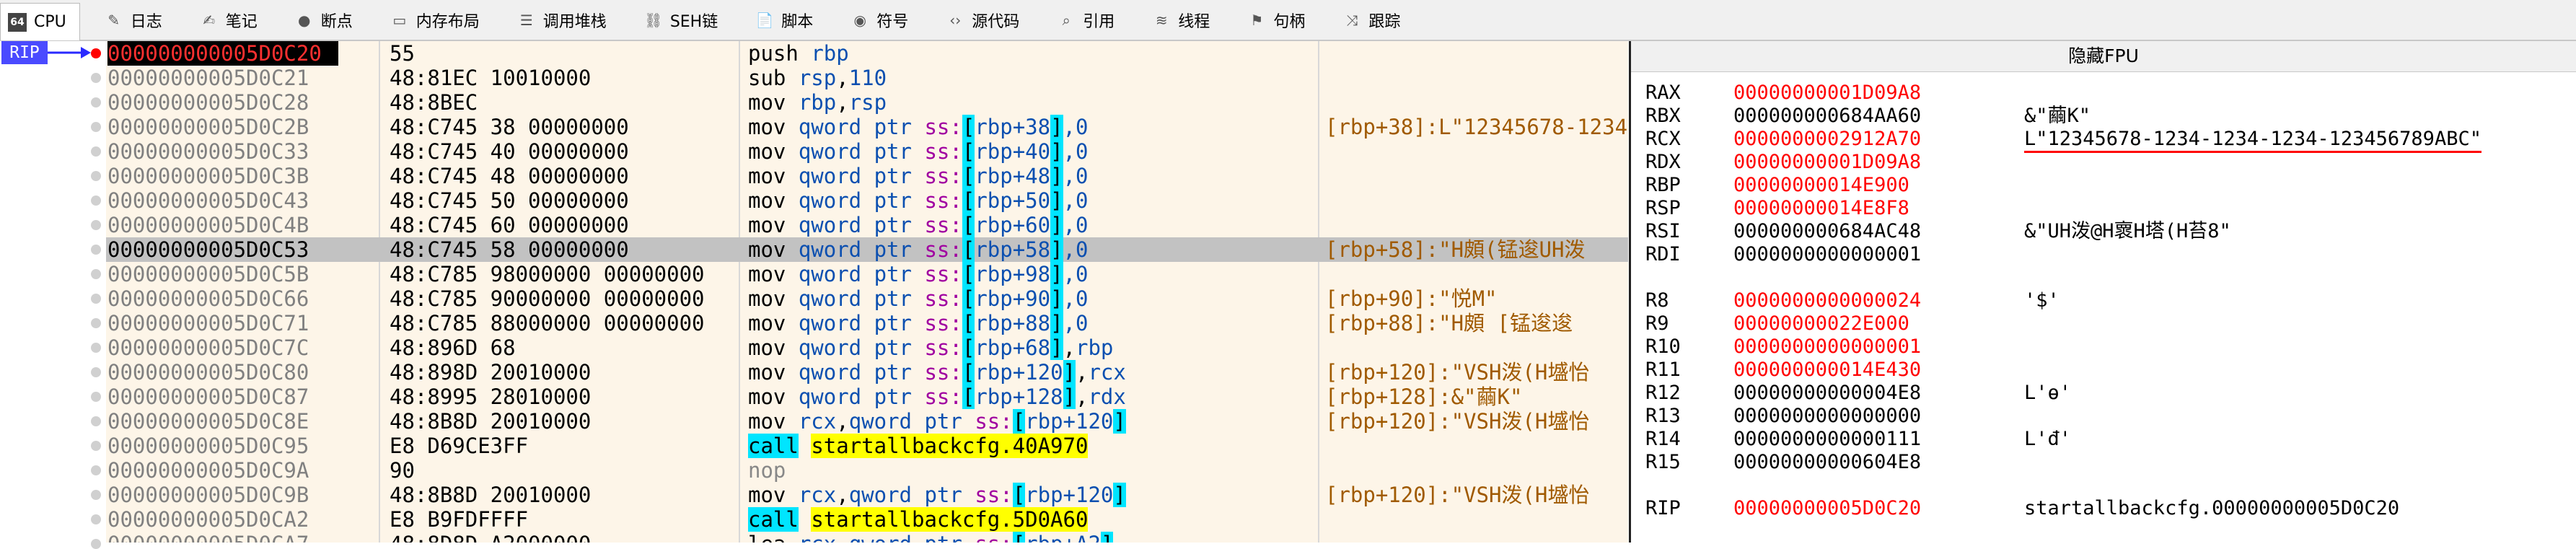  Describe the element at coordinates (830, 53) in the screenshot. I see `instruction-token: rbp` at that location.